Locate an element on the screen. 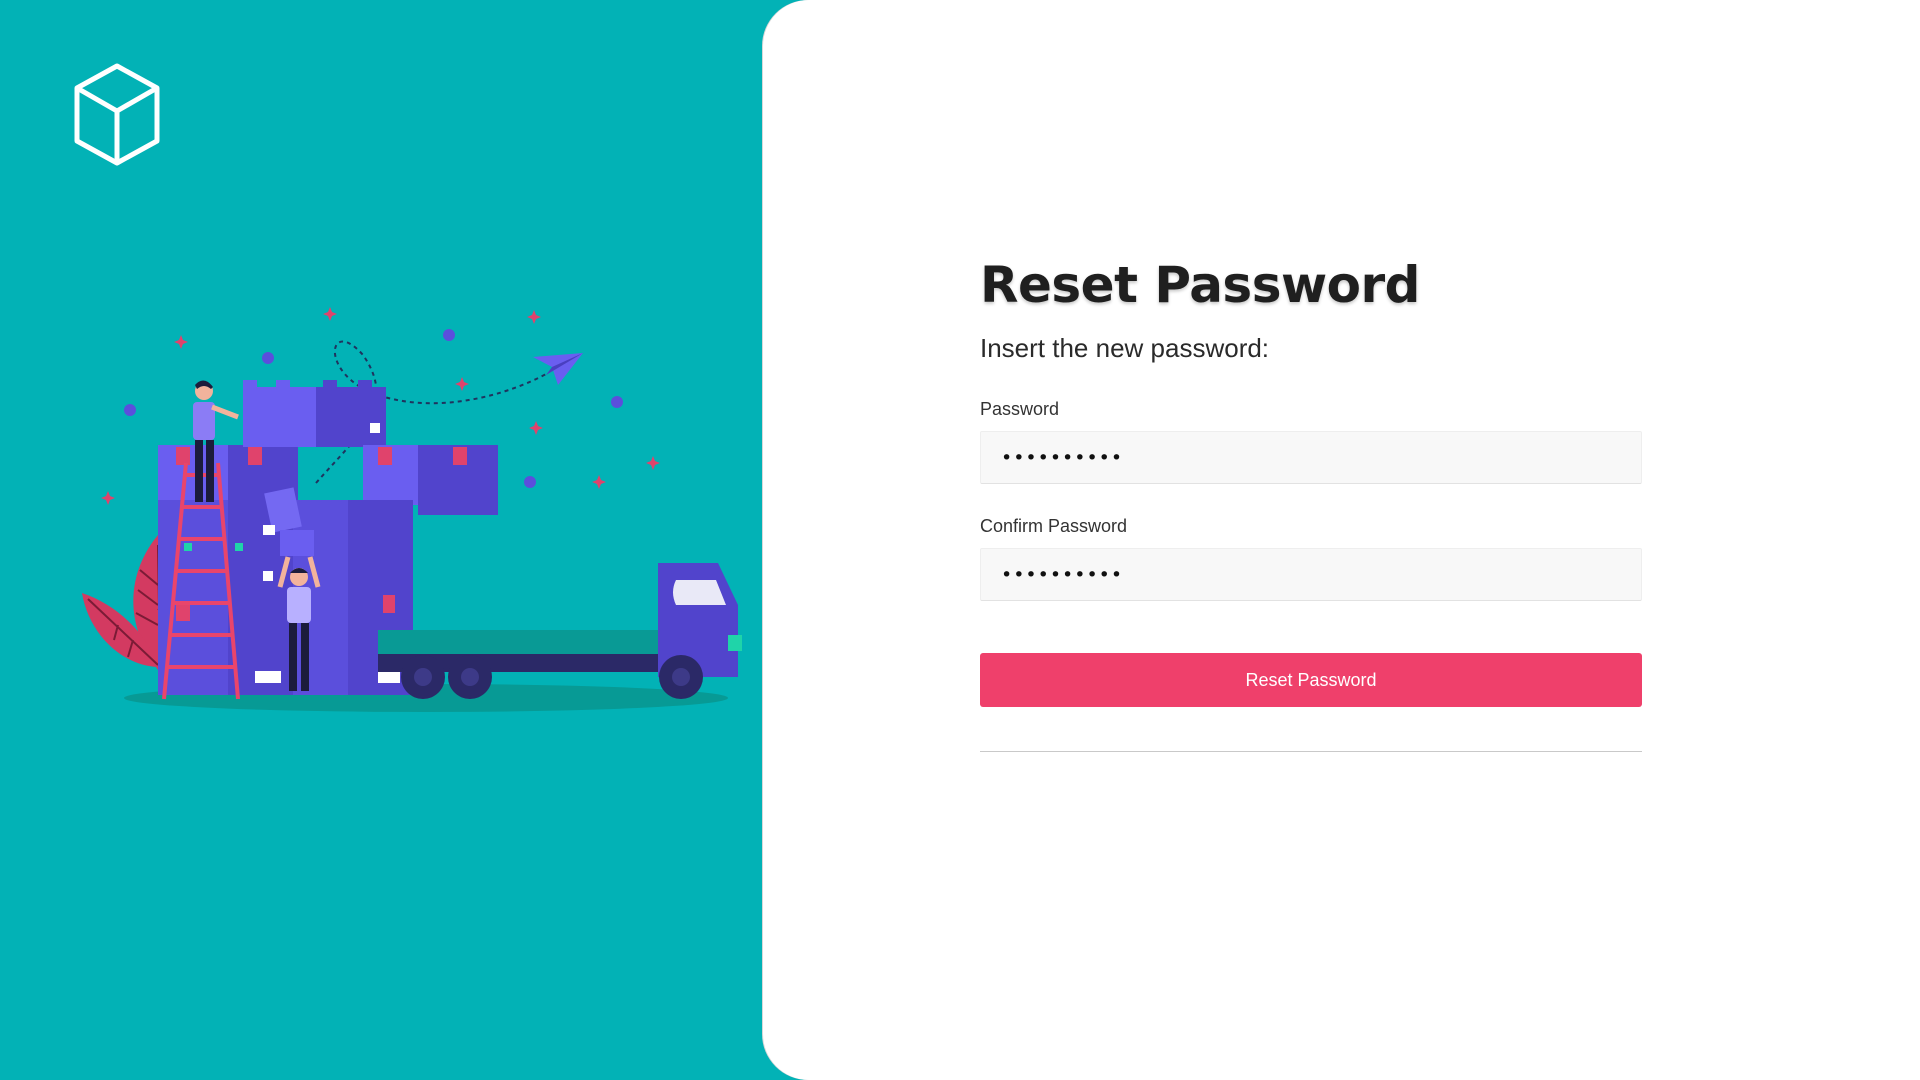 The height and width of the screenshot is (1080, 1920). delivery-illustration is located at coordinates (412, 509).